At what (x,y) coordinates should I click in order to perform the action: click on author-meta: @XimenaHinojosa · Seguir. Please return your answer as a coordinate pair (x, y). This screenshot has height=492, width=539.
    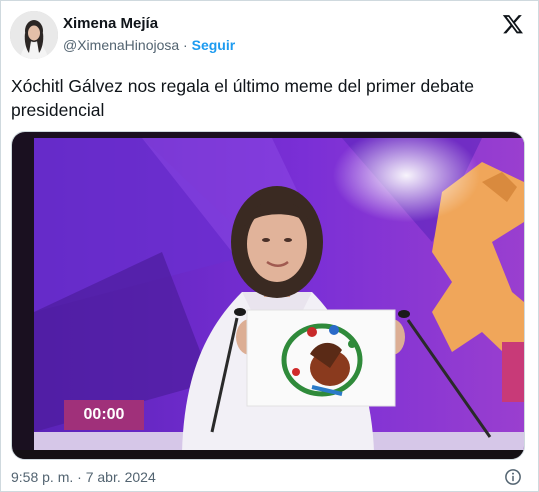
    Looking at the image, I should click on (149, 45).